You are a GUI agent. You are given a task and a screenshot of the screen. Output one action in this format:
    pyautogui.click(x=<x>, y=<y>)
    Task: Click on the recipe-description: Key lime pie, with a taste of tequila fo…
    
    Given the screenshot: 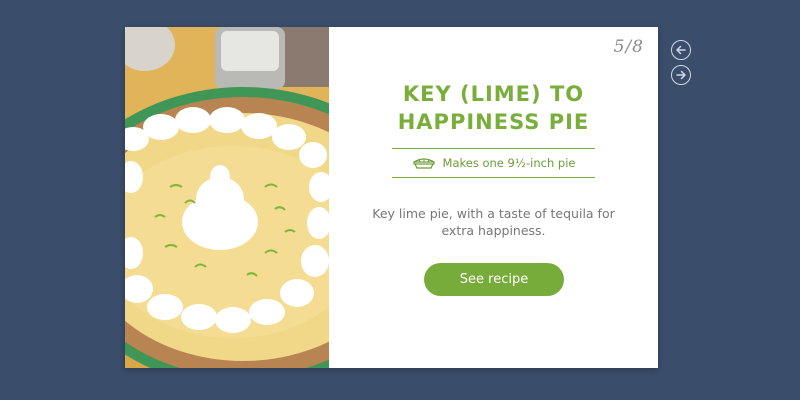 What is the action you would take?
    pyautogui.click(x=493, y=222)
    